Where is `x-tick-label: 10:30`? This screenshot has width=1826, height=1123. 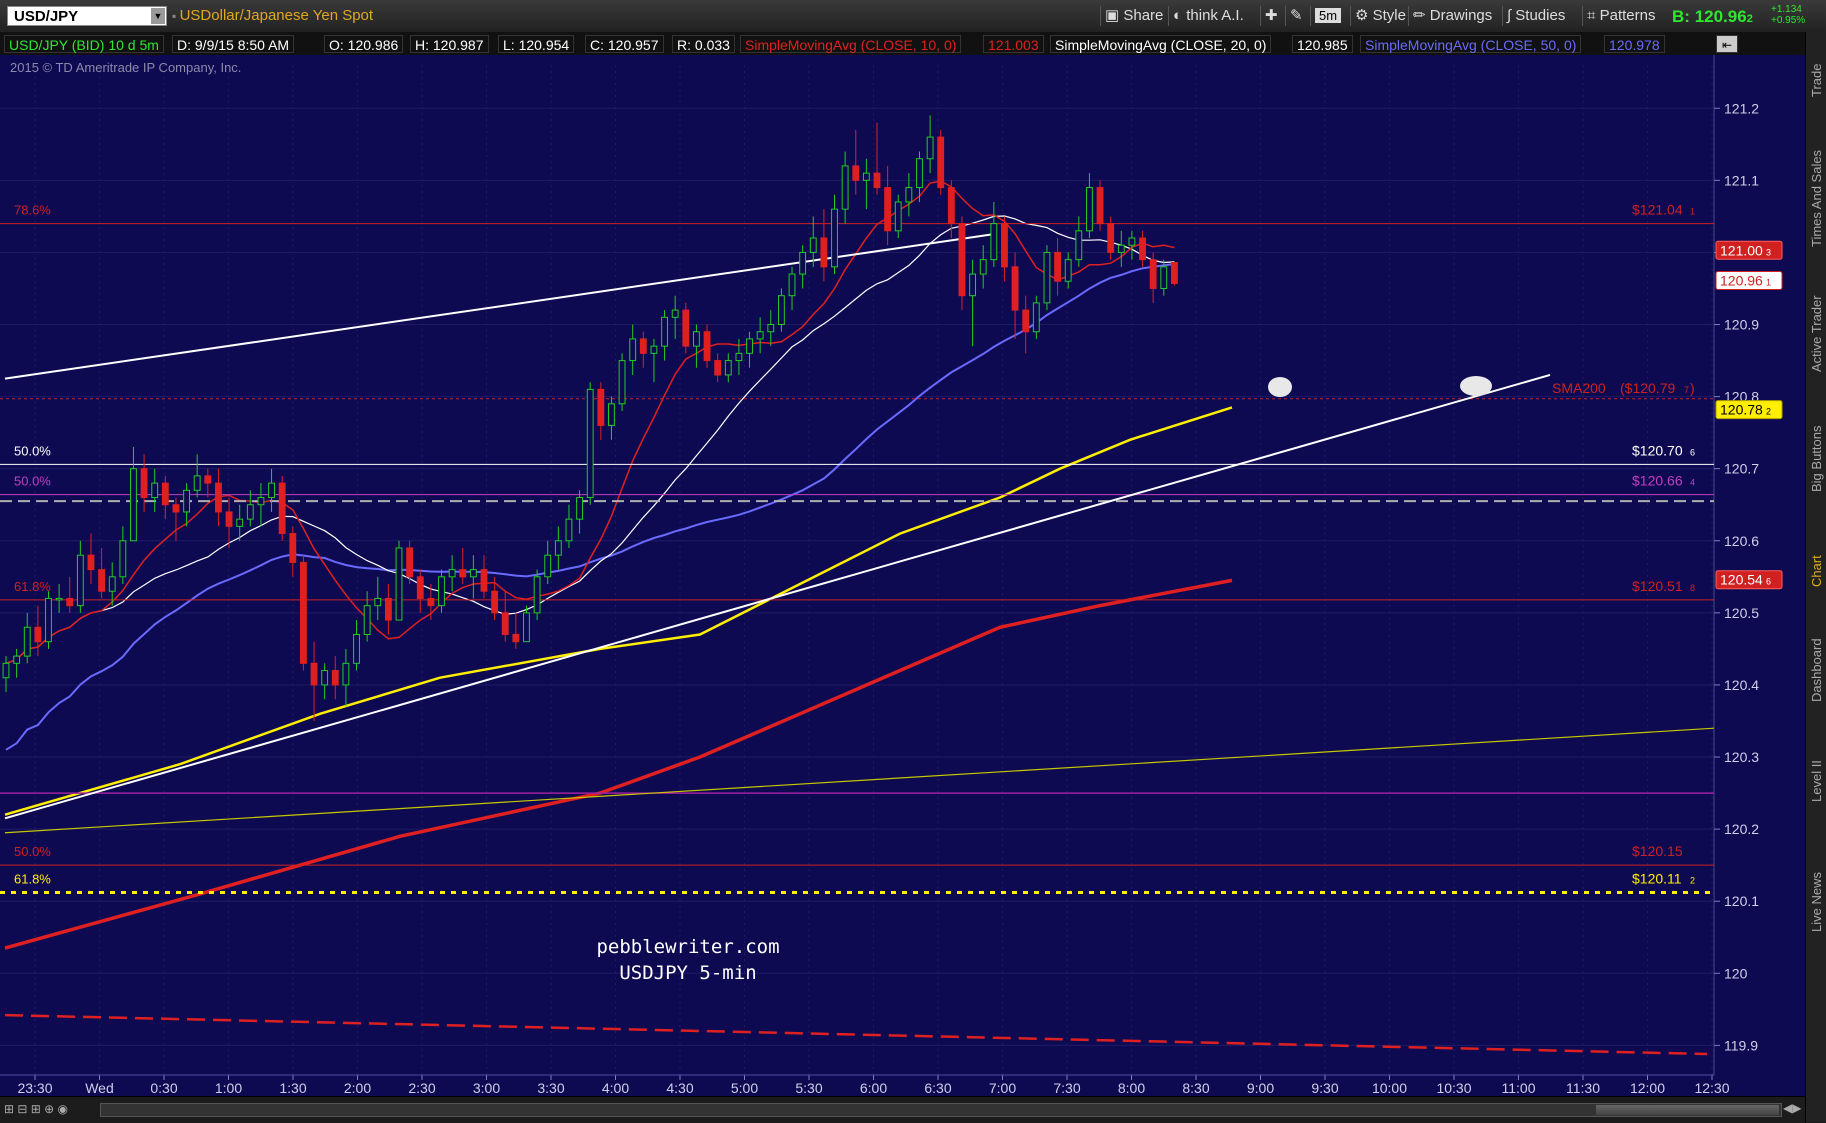 x-tick-label: 10:30 is located at coordinates (1453, 1088).